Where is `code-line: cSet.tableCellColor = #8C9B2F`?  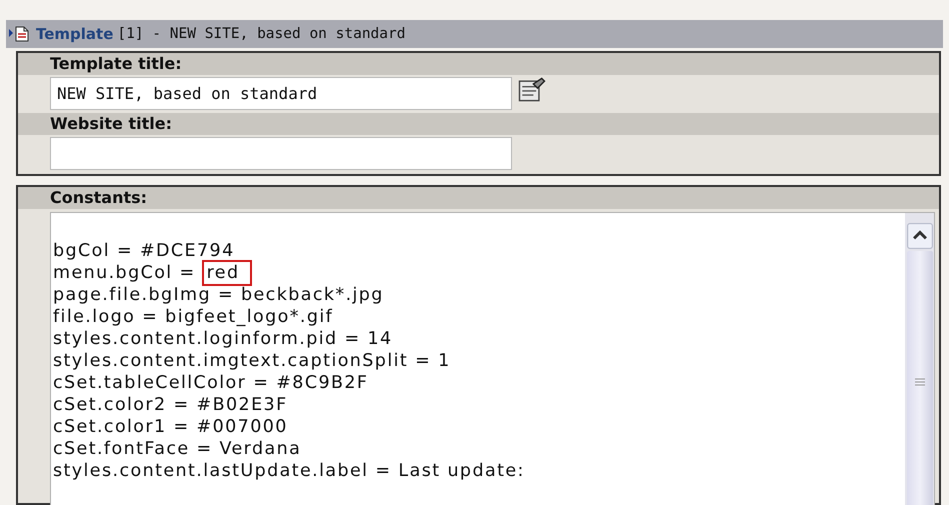 code-line: cSet.tableCellColor = #8C9B2F is located at coordinates (210, 383).